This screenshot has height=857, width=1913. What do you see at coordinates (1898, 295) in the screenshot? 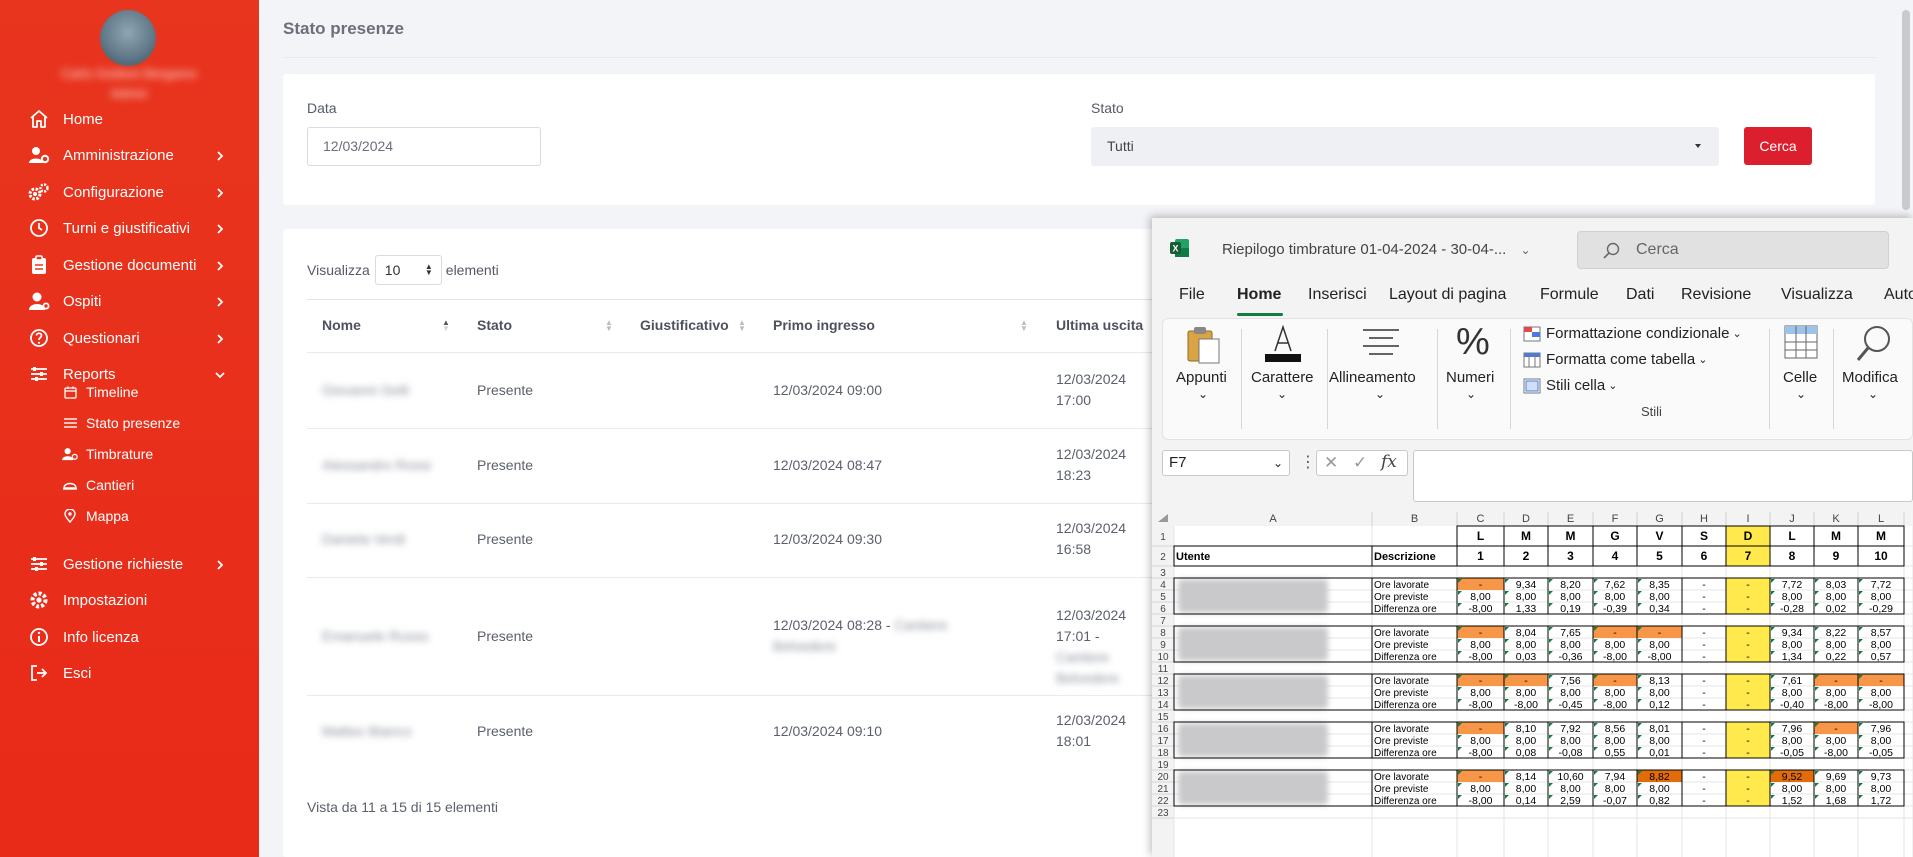
I see `ribbon-tab-auto: Auto` at bounding box center [1898, 295].